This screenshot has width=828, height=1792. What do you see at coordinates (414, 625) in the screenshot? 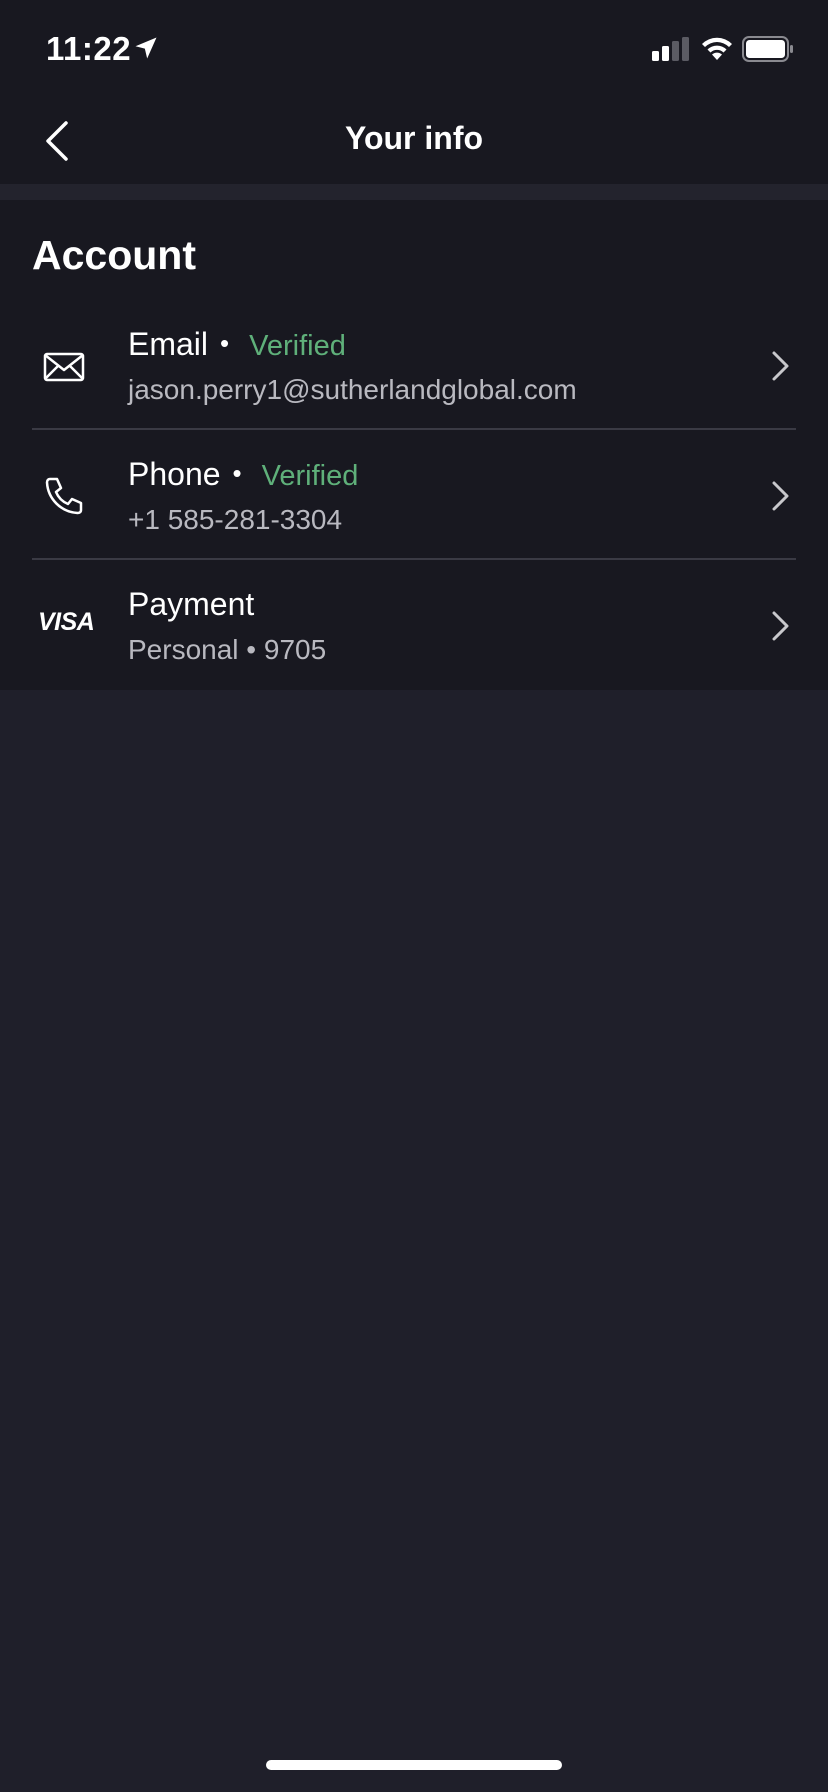
I see `payment-row: VISA Payment Personal • 9705` at bounding box center [414, 625].